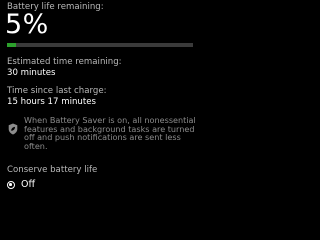 The width and height of the screenshot is (320, 240). I want to click on estimated-time-label: Estimated time remaining:, so click(64, 62).